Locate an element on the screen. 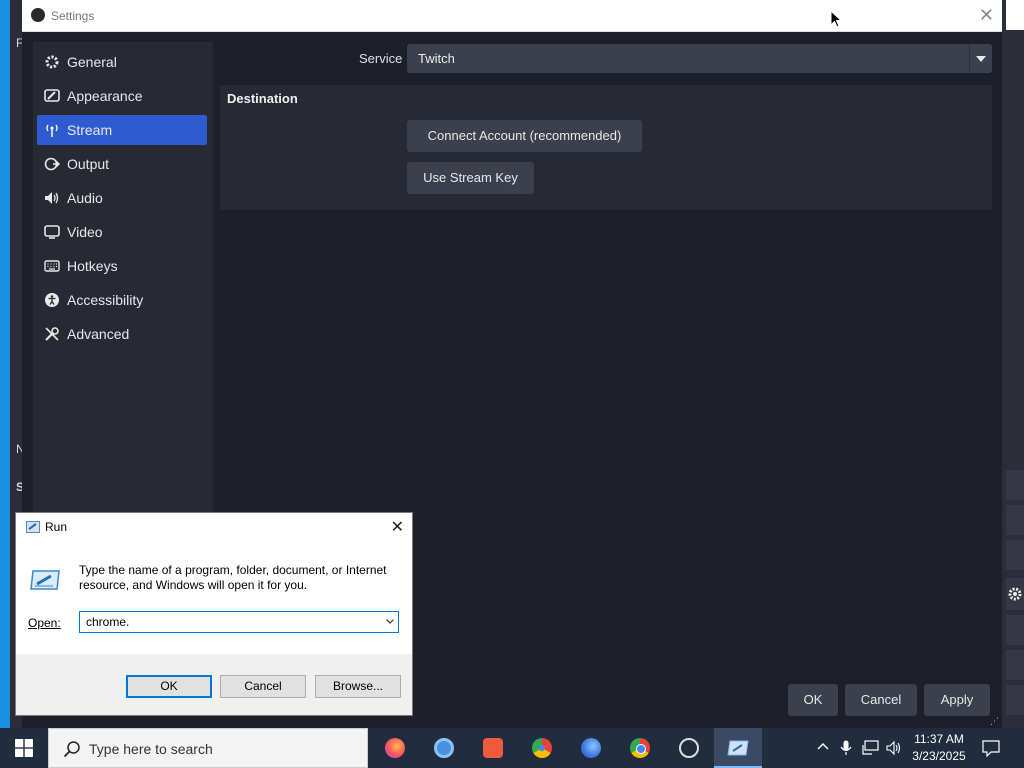 Image resolution: width=1024 pixels, height=768 pixels. sidebar-item-general: General is located at coordinates (122, 62).